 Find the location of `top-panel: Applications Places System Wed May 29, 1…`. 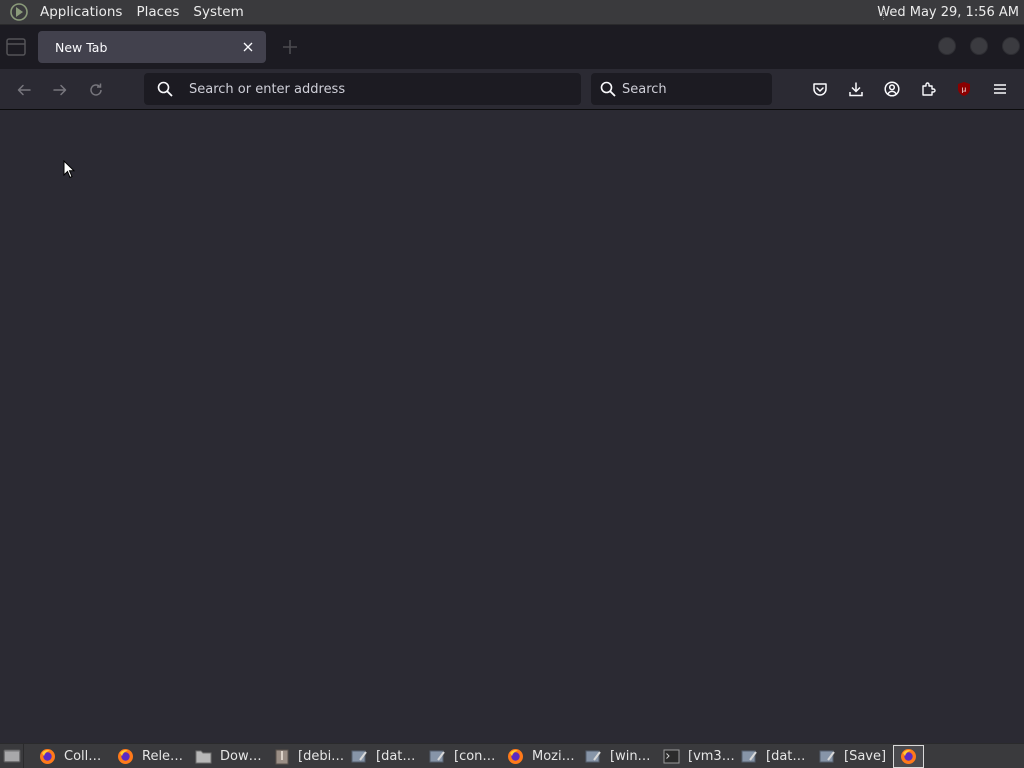

top-panel: Applications Places System Wed May 29, 1… is located at coordinates (512, 12).